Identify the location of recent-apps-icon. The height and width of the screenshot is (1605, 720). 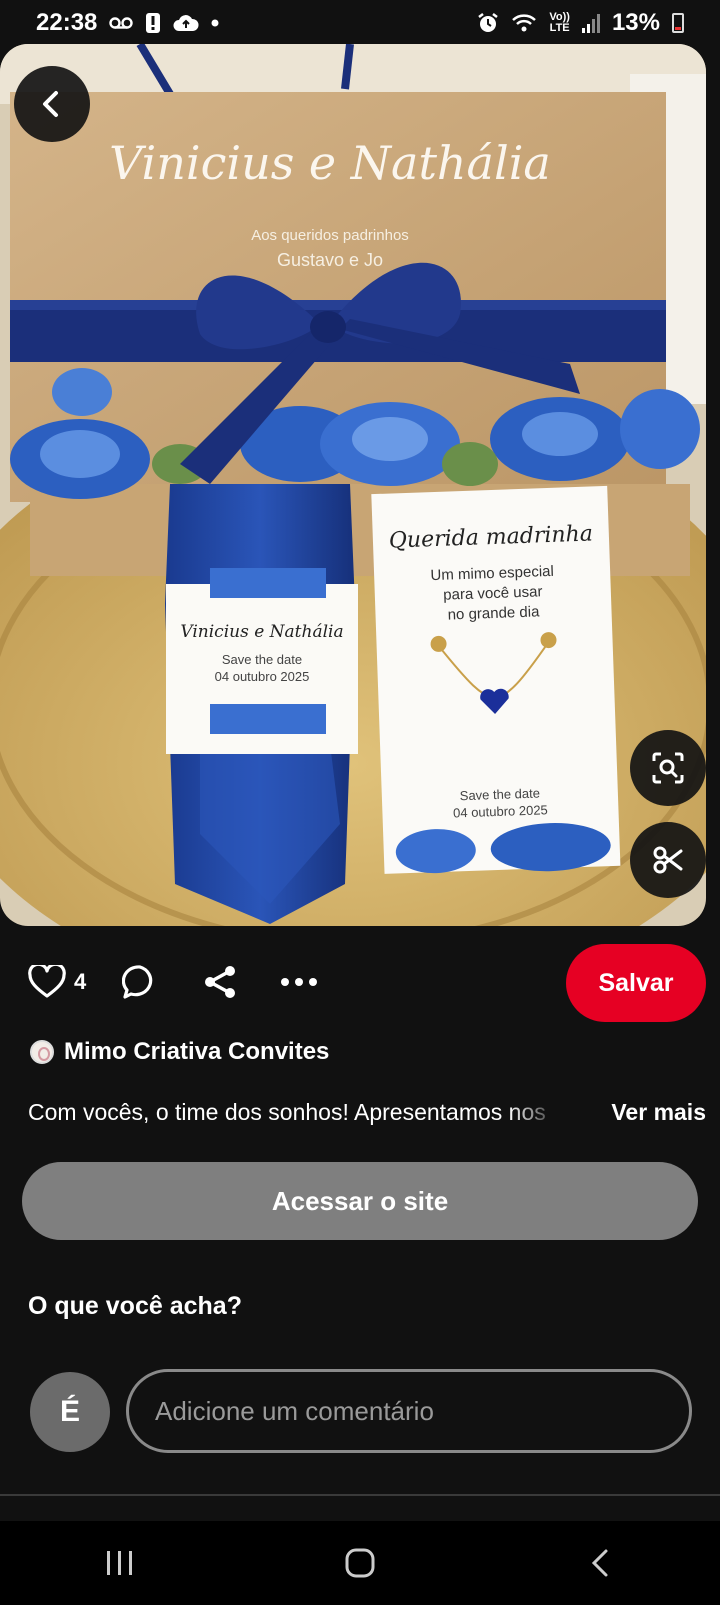
(119, 1563).